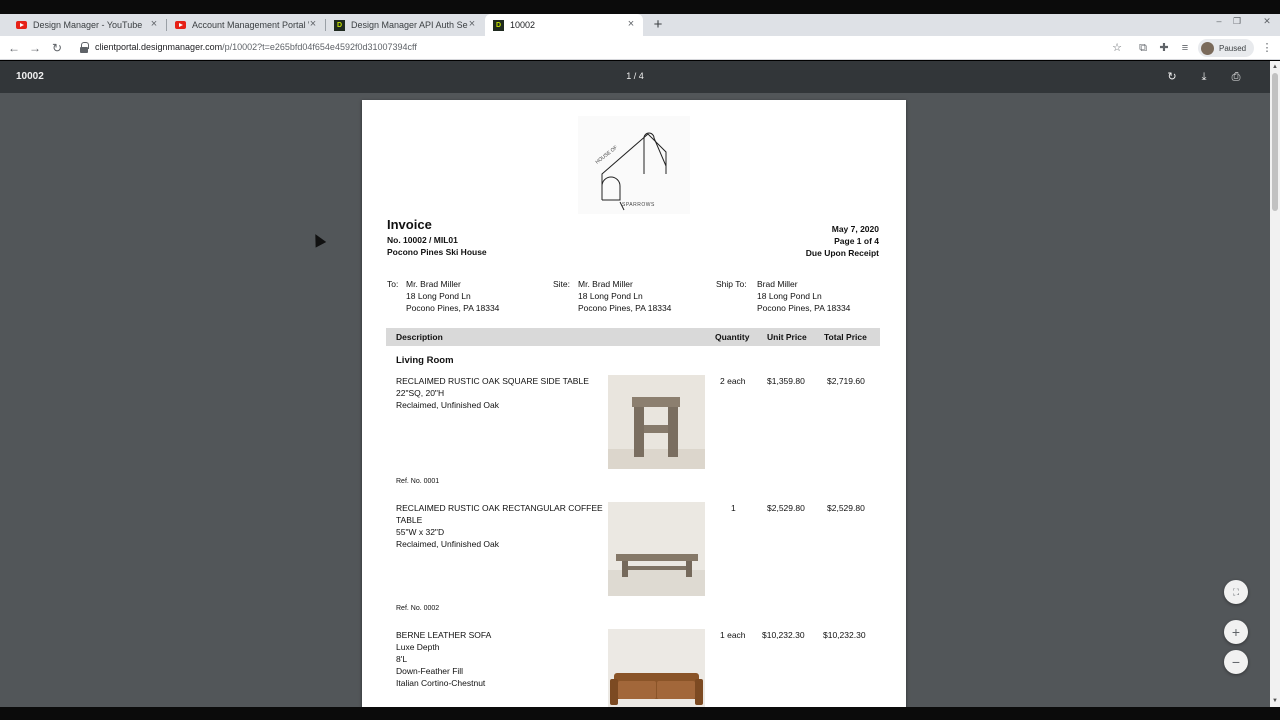 The height and width of the screenshot is (720, 1280). Describe the element at coordinates (844, 635) in the screenshot. I see `item-3-total-price: $10,232.30` at that location.